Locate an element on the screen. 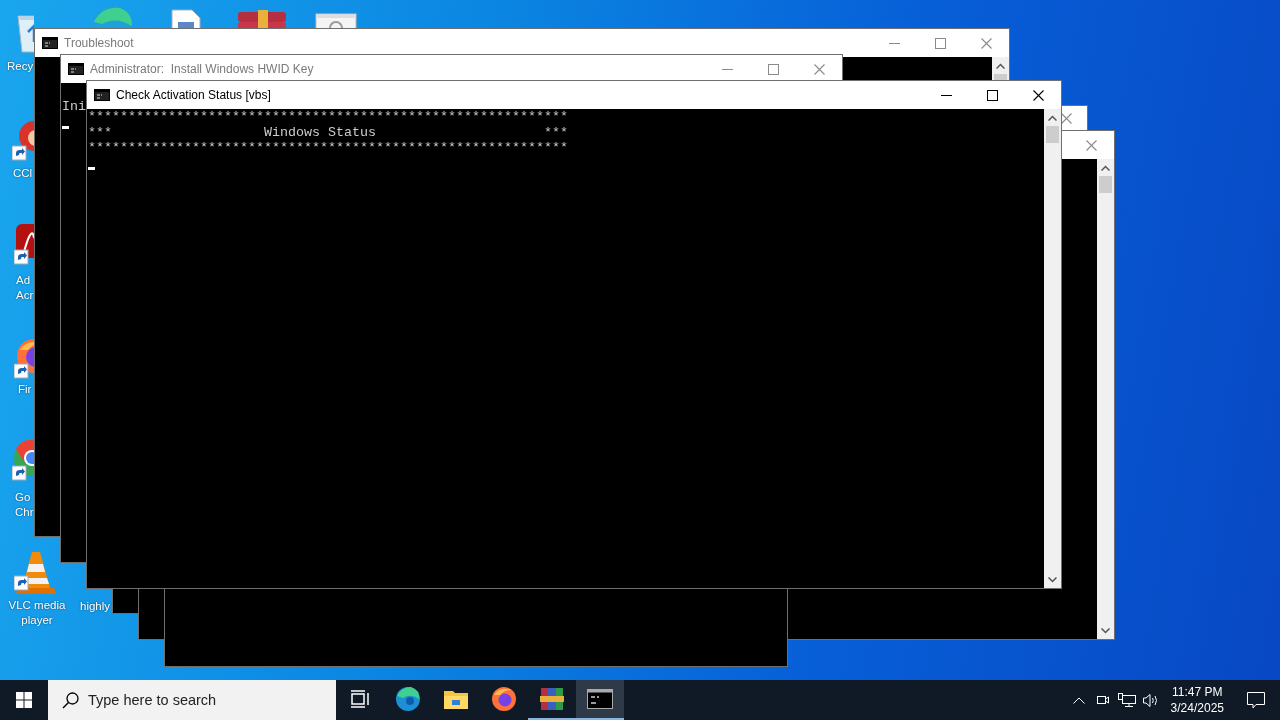 The height and width of the screenshot is (720, 1280). clock-date: 3/24/2025 is located at coordinates (1197, 708).